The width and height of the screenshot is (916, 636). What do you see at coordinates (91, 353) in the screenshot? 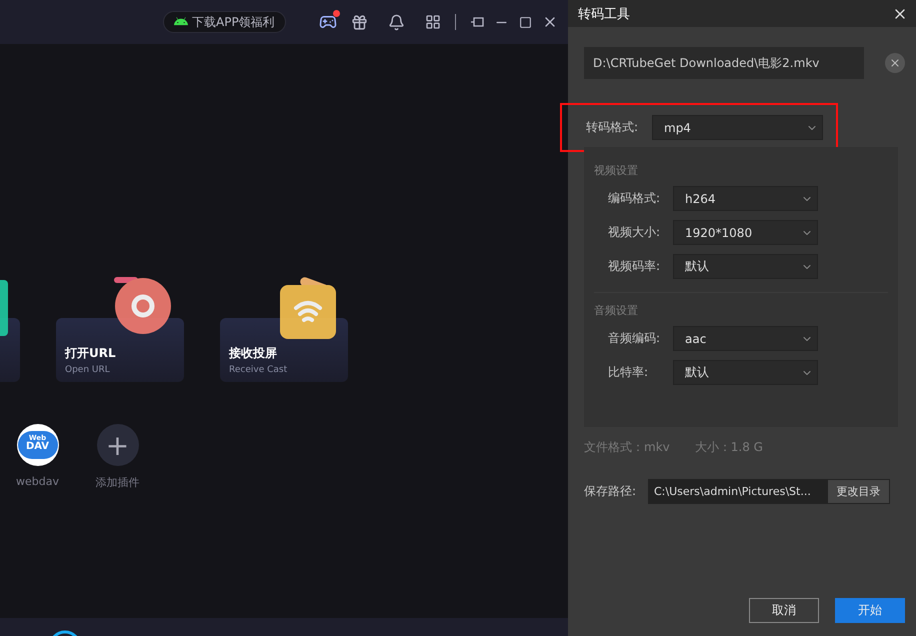
I see `card-title: 打开URL` at bounding box center [91, 353].